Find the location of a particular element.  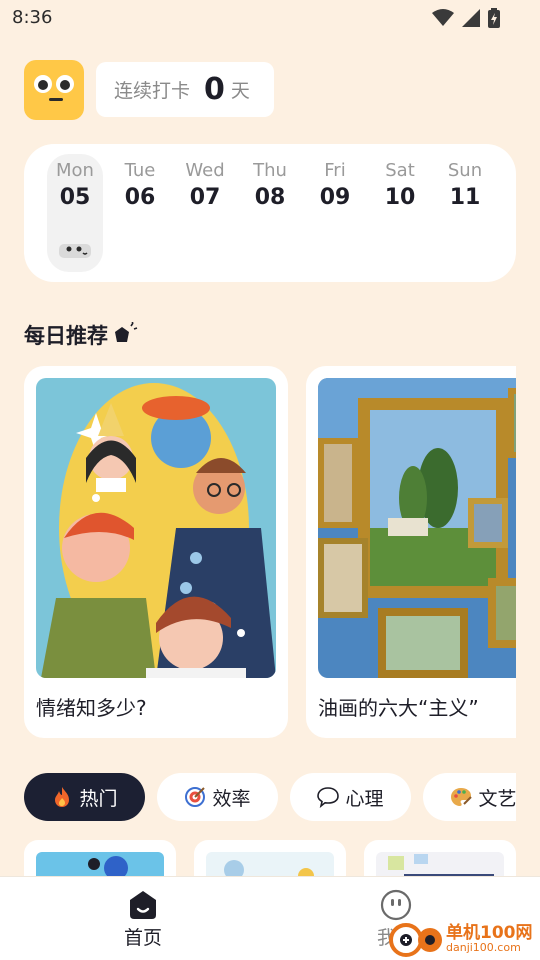

day-mon: Mon 05 is located at coordinates (75, 213).